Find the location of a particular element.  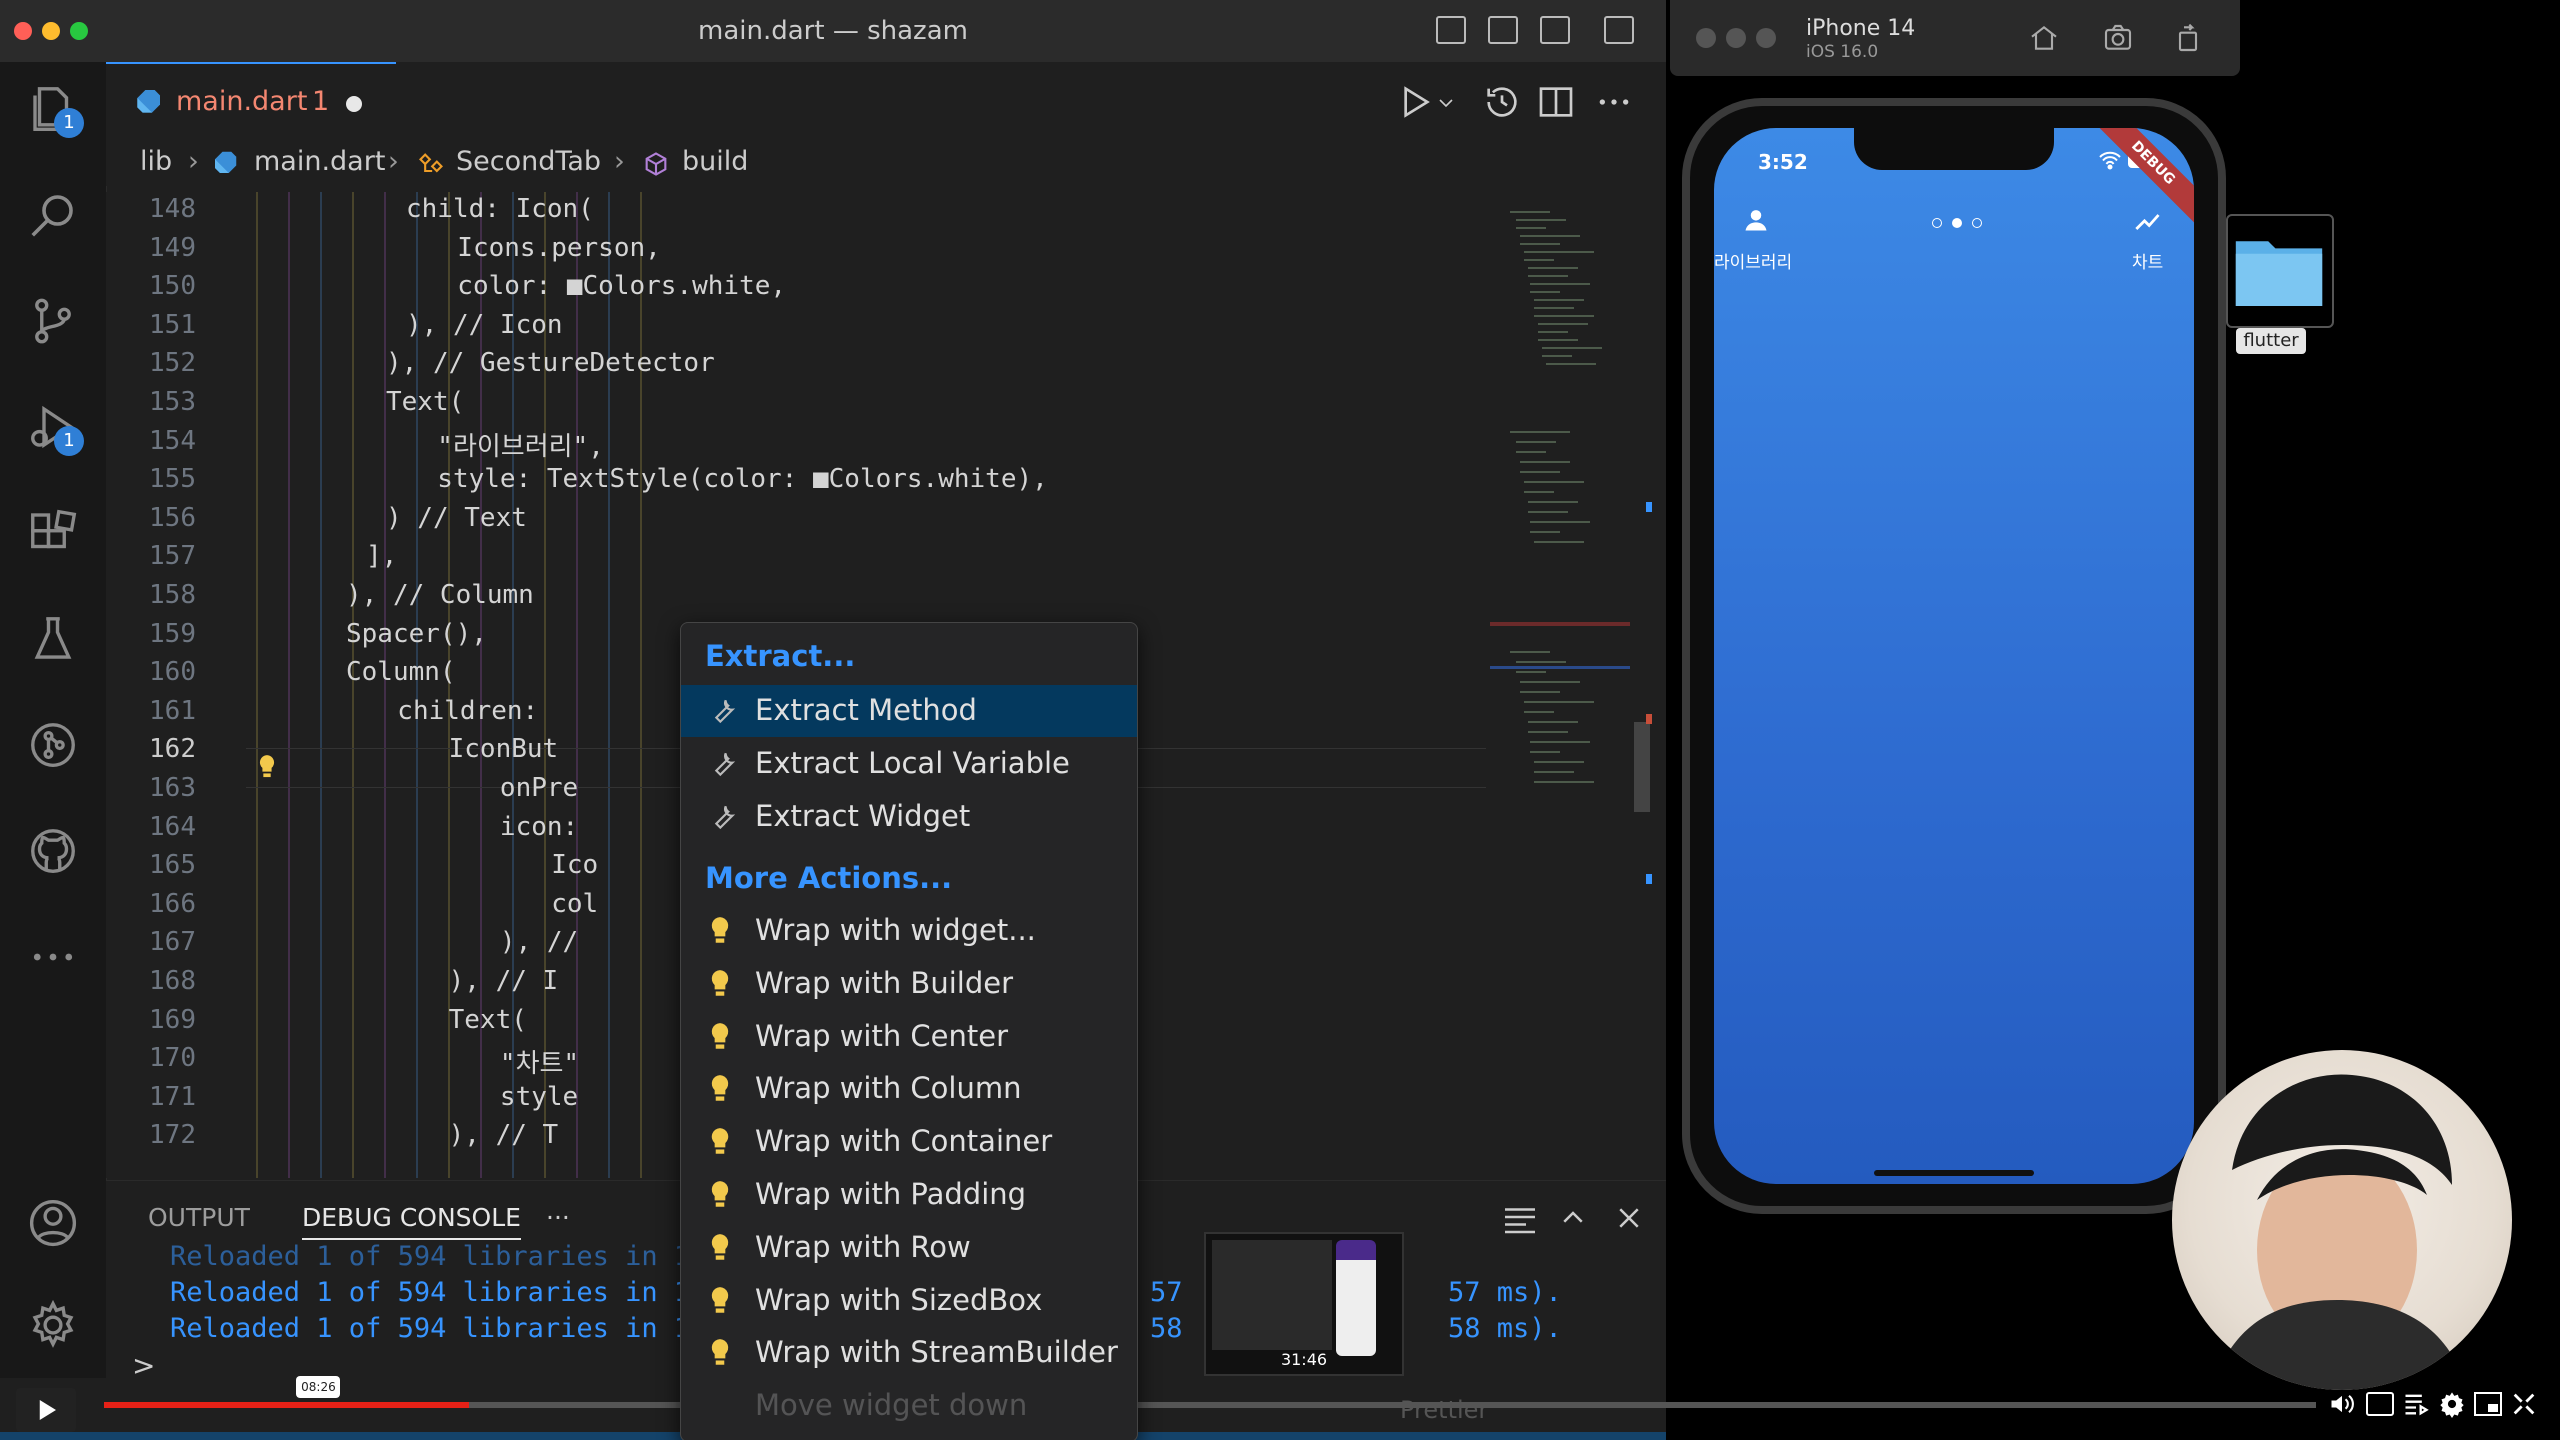

volume-icon is located at coordinates (2342, 1404).